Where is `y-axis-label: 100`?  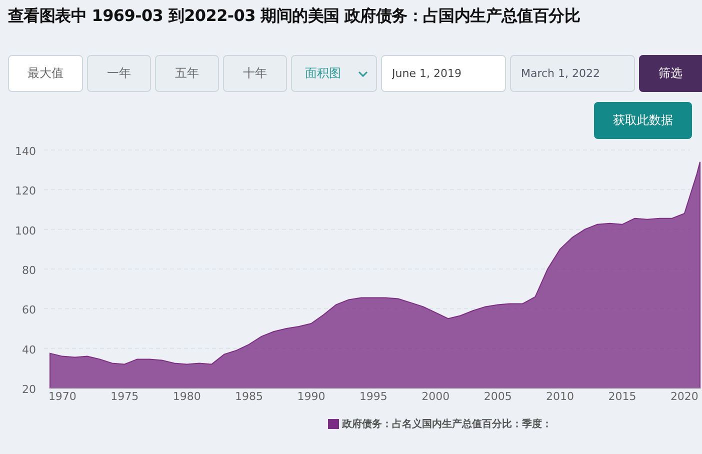 y-axis-label: 100 is located at coordinates (25, 231).